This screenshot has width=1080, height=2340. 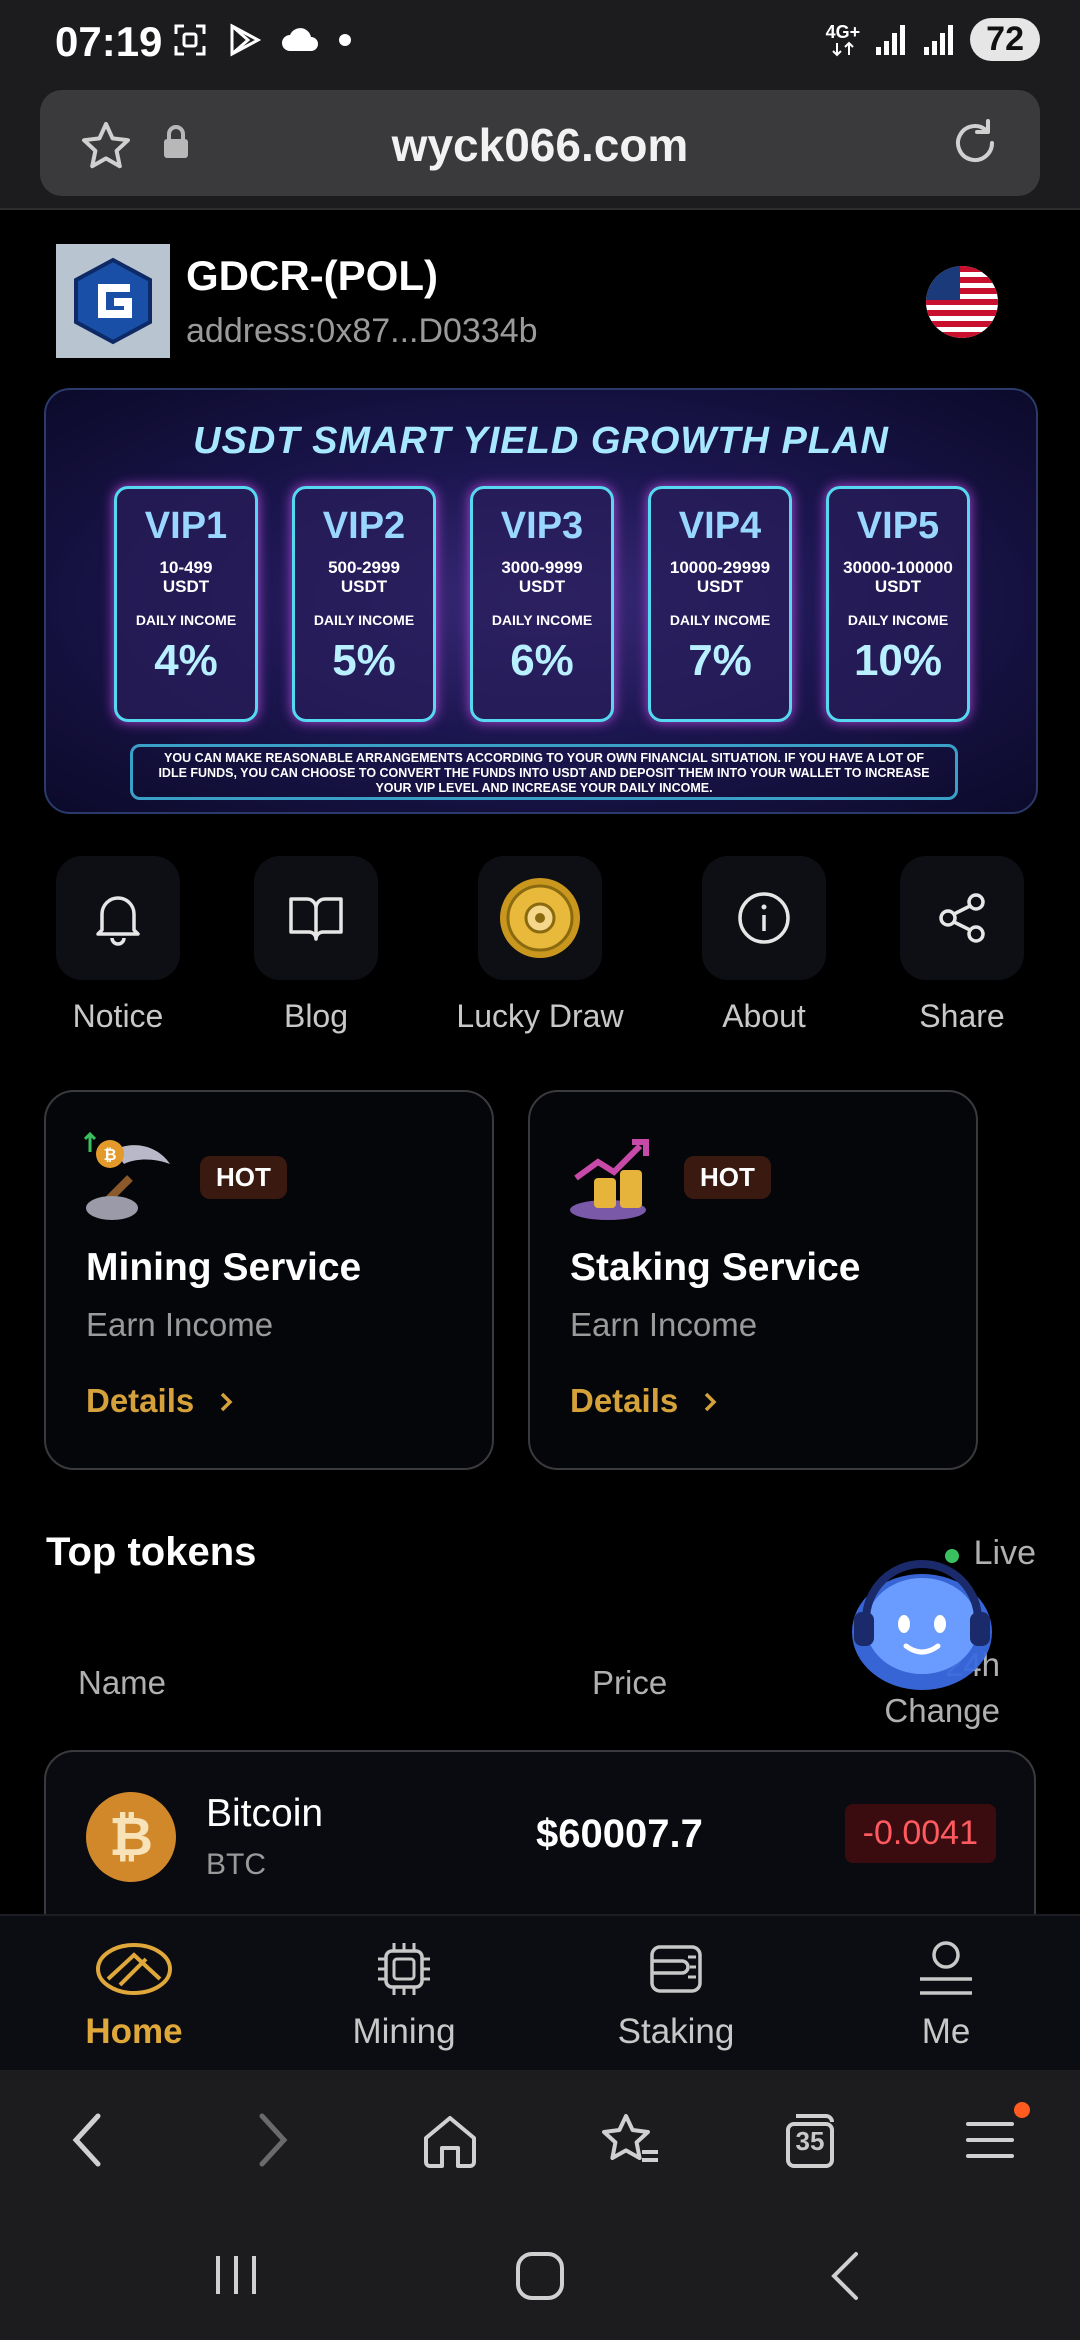 What do you see at coordinates (134, 2031) in the screenshot?
I see `tab-label: Home` at bounding box center [134, 2031].